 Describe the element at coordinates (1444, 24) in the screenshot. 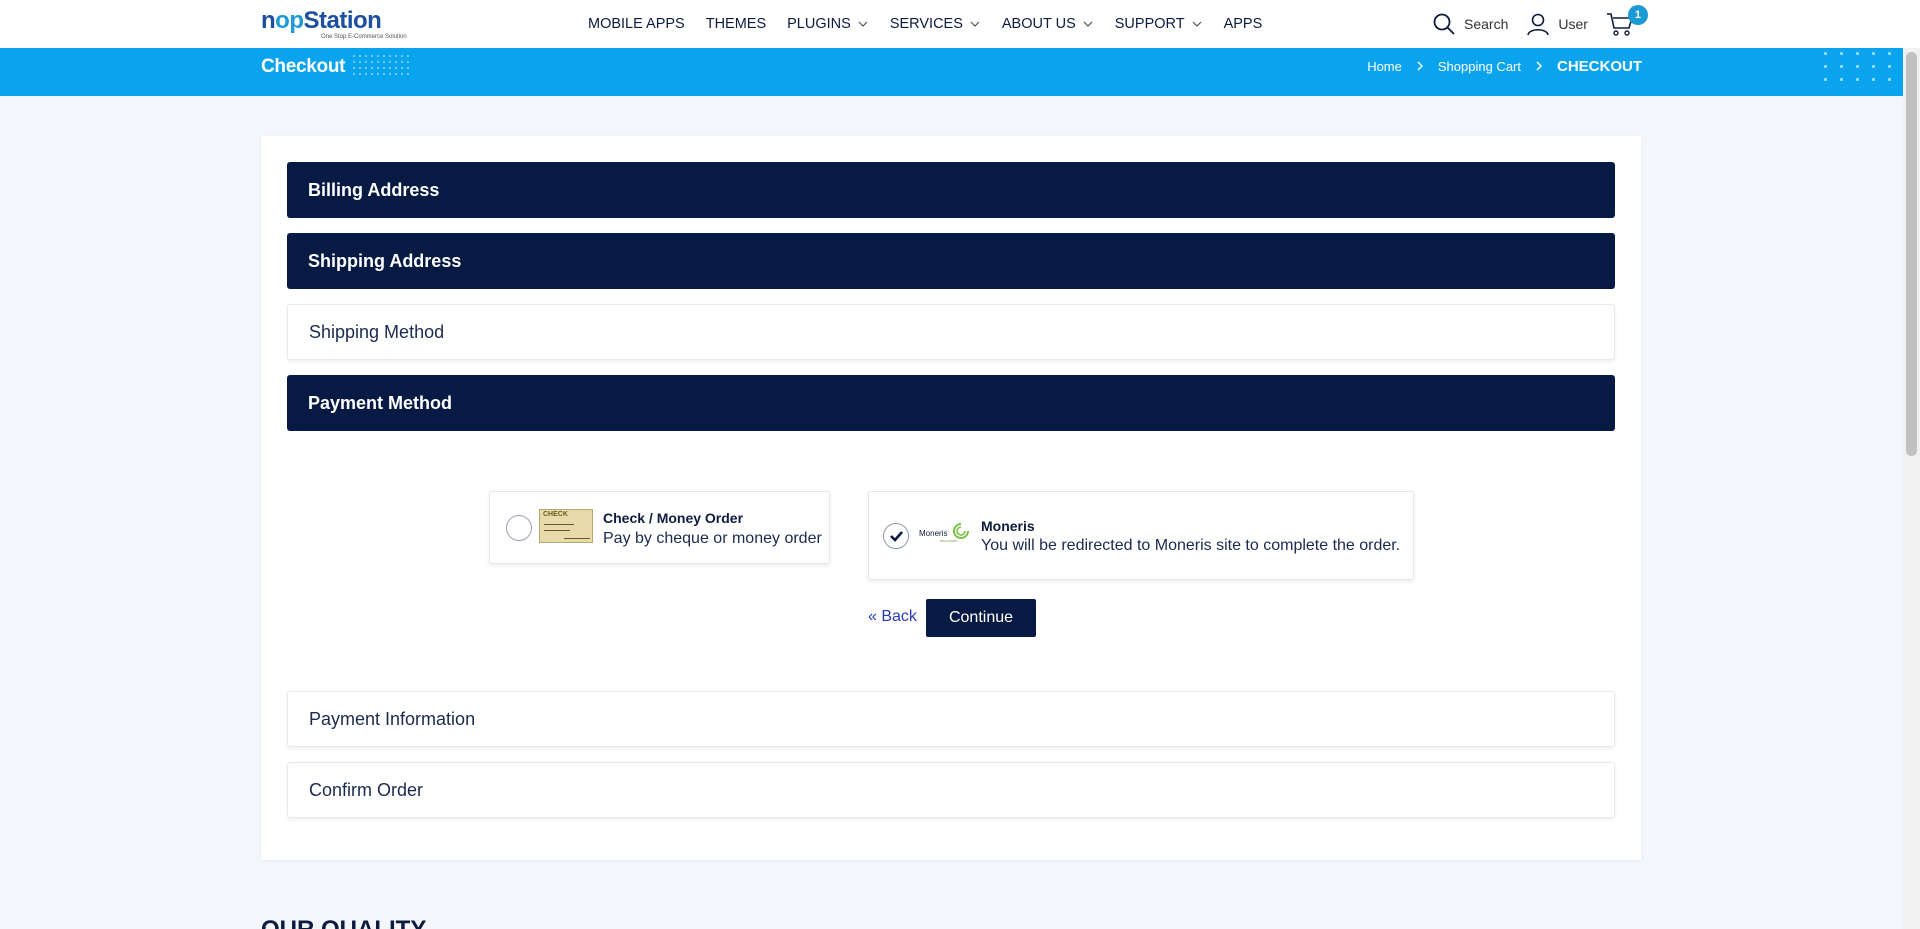

I see `search-icon` at that location.